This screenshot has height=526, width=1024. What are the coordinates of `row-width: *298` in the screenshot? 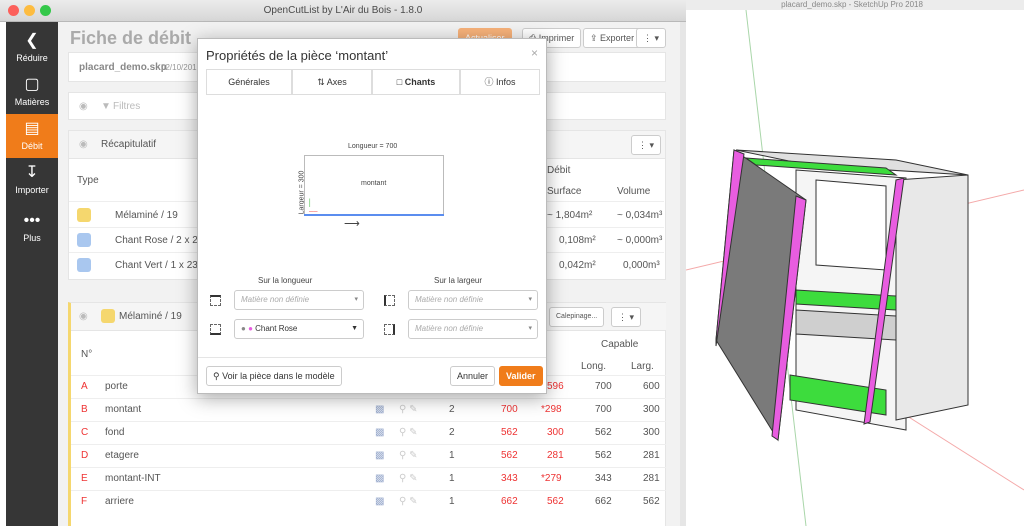 It's located at (551, 409).